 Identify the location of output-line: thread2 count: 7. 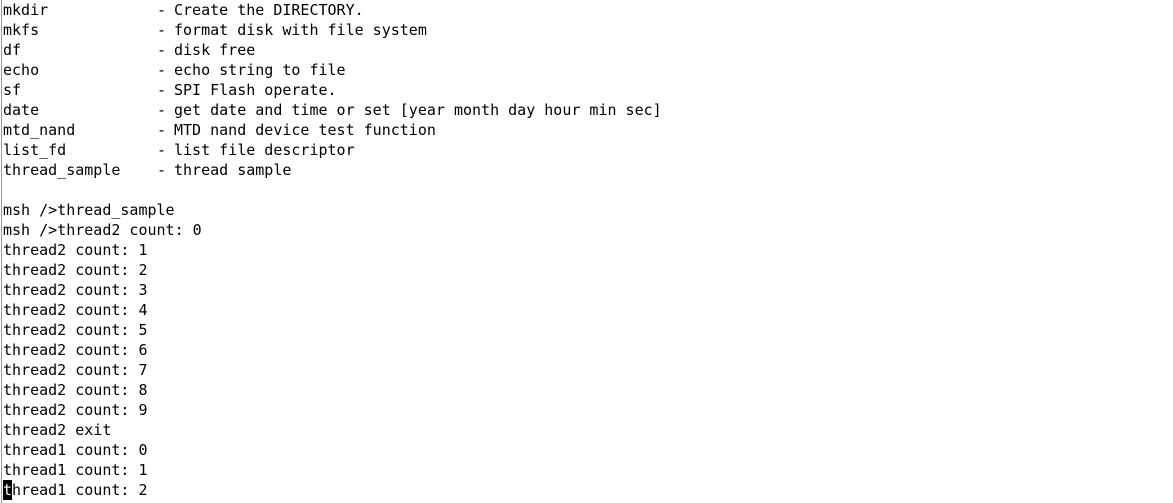
(75, 370).